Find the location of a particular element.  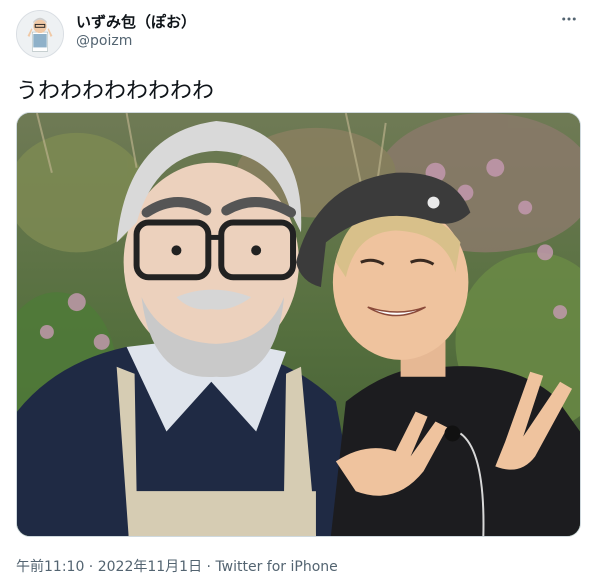

more-horizontal-icon is located at coordinates (569, 19).